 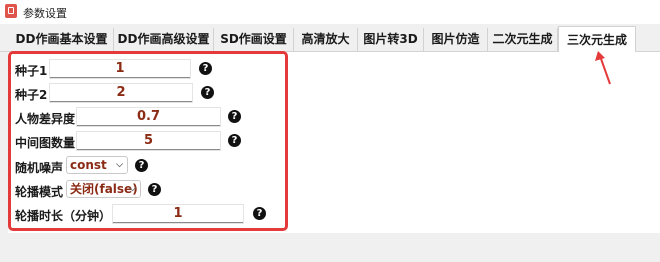 I want to click on random-noise-select: const ⌵, so click(x=97, y=165).